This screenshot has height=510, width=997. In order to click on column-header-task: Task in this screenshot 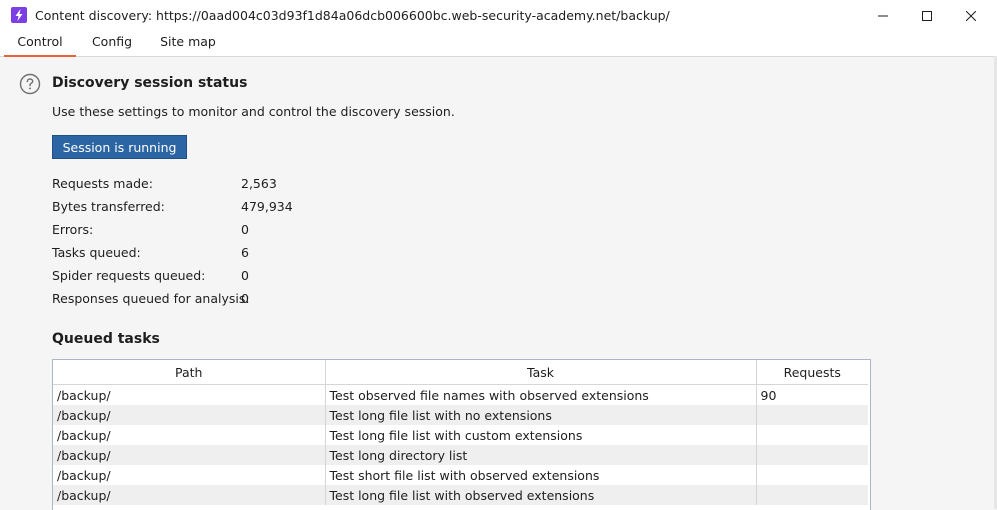, I will do `click(541, 372)`.